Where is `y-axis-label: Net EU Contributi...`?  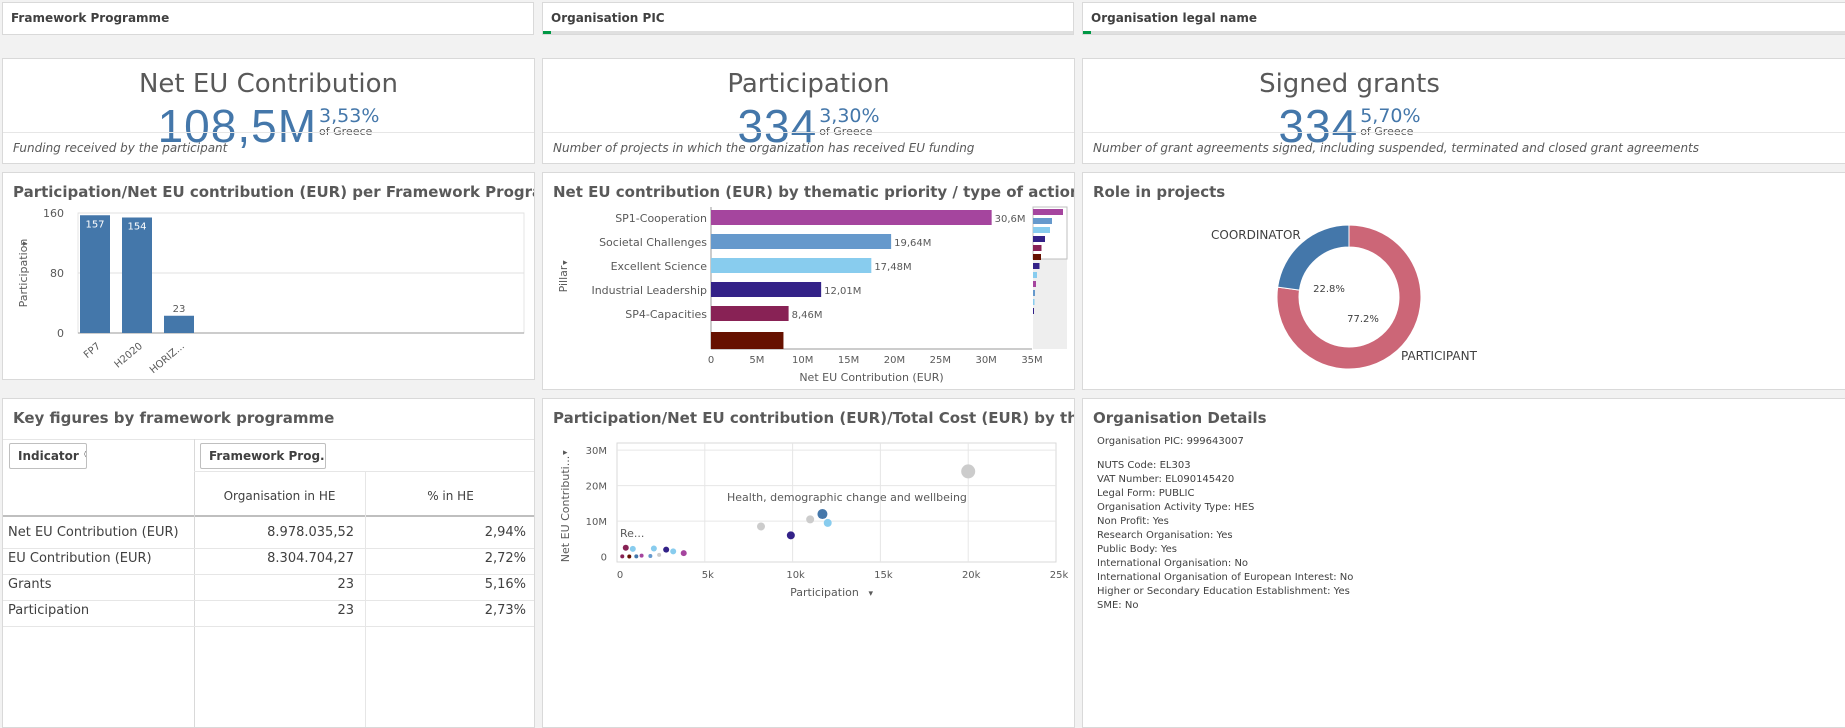
y-axis-label: Net EU Contributi... is located at coordinates (565, 509).